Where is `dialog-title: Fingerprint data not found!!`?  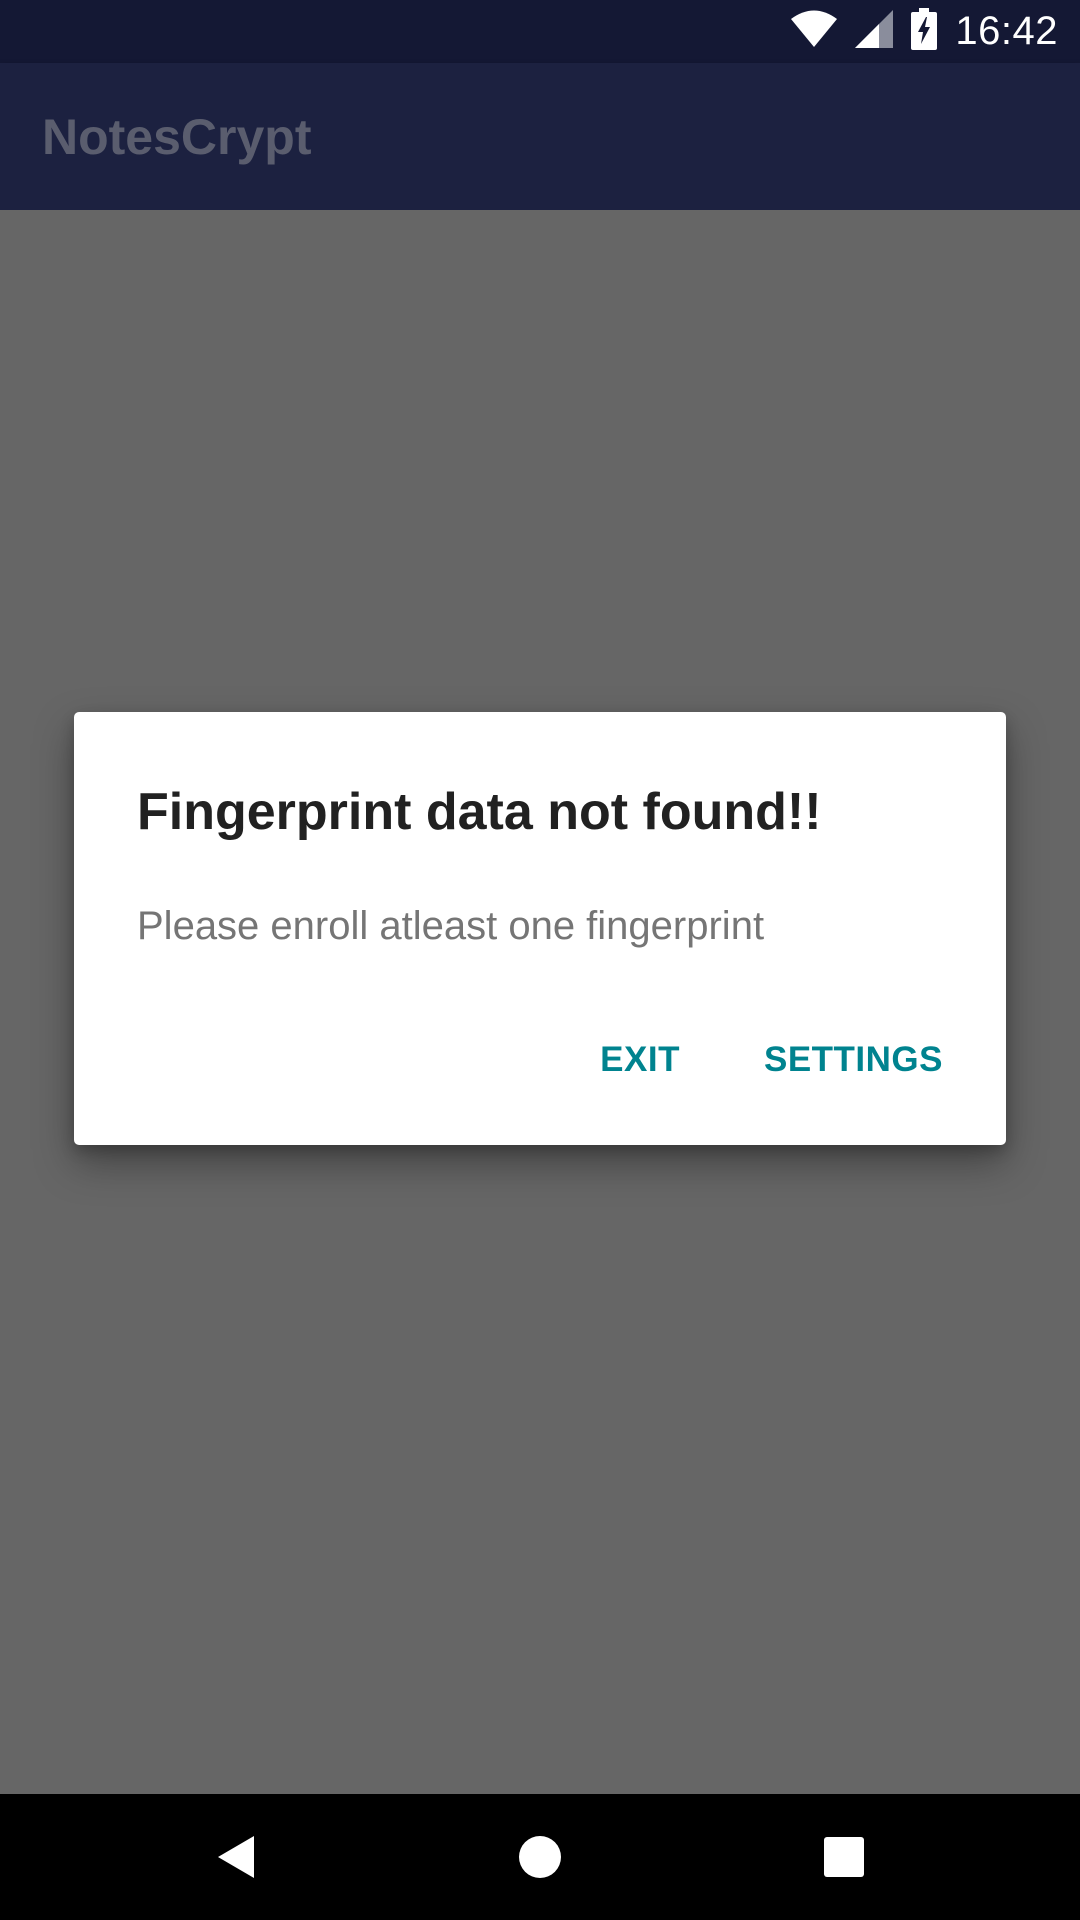 dialog-title: Fingerprint data not found!! is located at coordinates (479, 812).